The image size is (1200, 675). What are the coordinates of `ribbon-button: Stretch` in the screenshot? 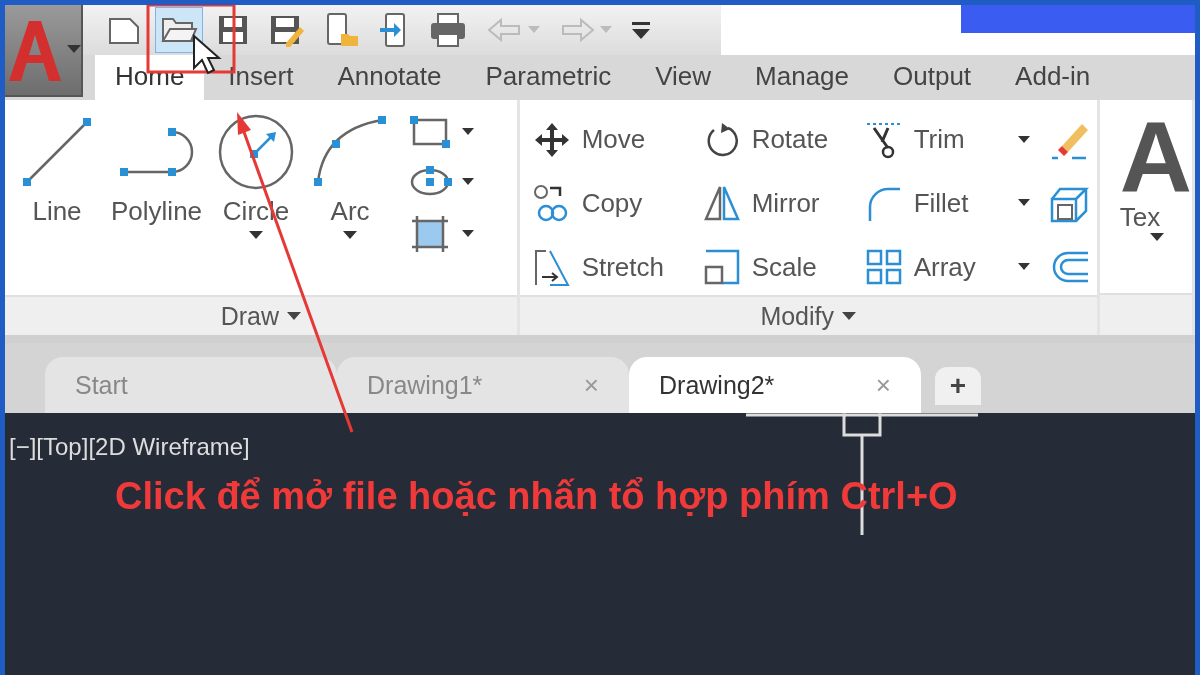 It's located at (616, 267).